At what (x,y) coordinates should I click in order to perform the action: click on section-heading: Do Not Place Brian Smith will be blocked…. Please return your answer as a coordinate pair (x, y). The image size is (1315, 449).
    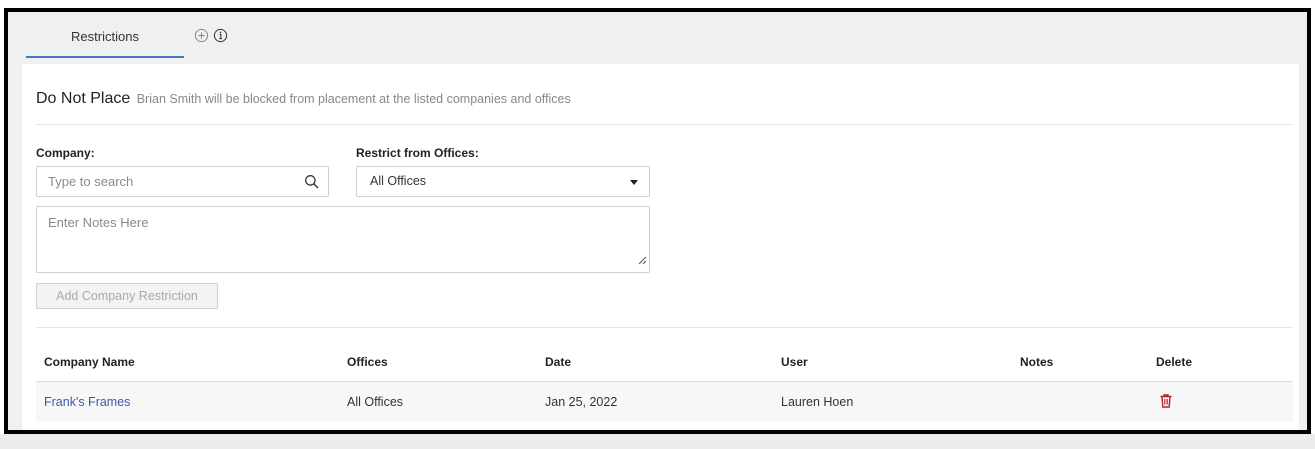
    Looking at the image, I should click on (303, 99).